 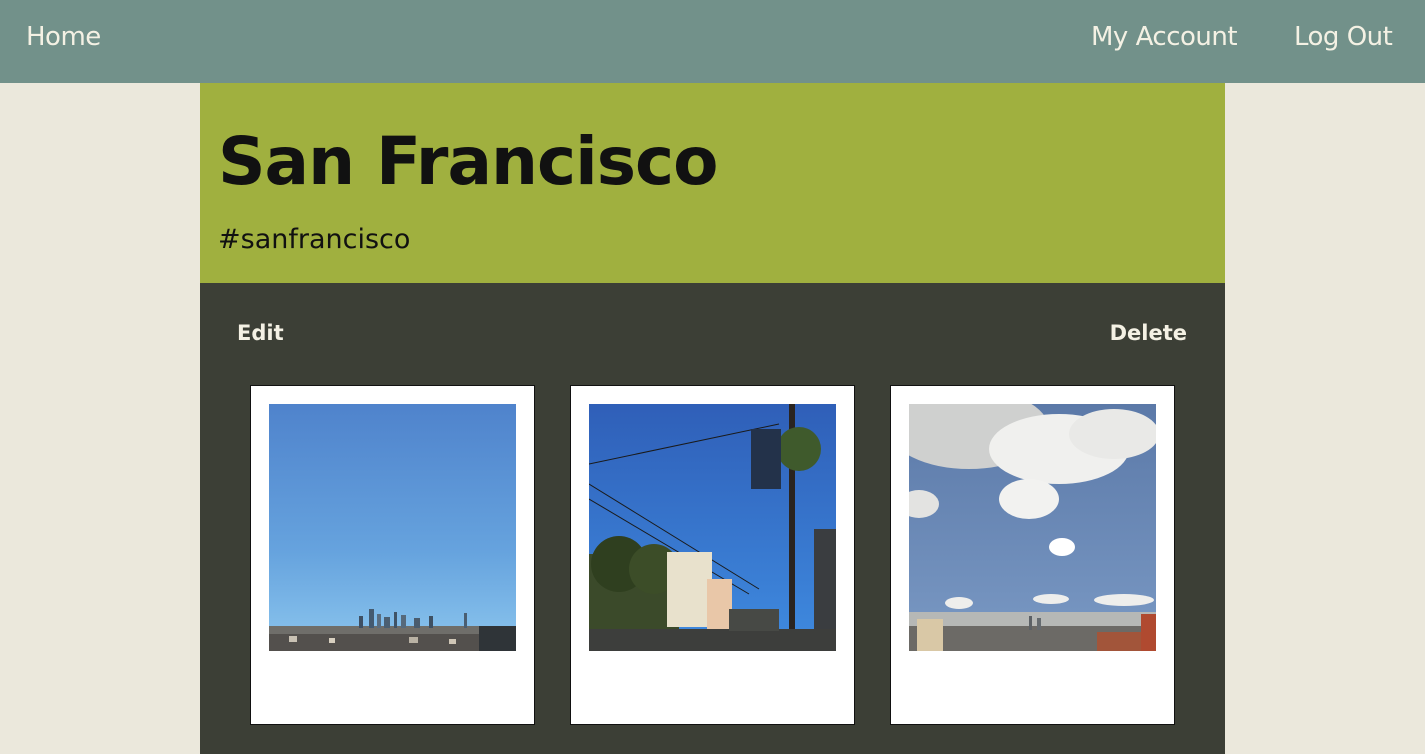 I want to click on board-title: San Francisco, so click(x=468, y=161).